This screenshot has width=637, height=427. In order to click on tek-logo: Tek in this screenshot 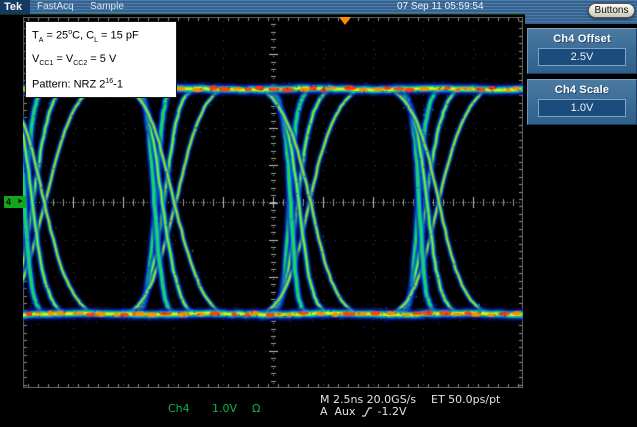, I will do `click(15, 7)`.